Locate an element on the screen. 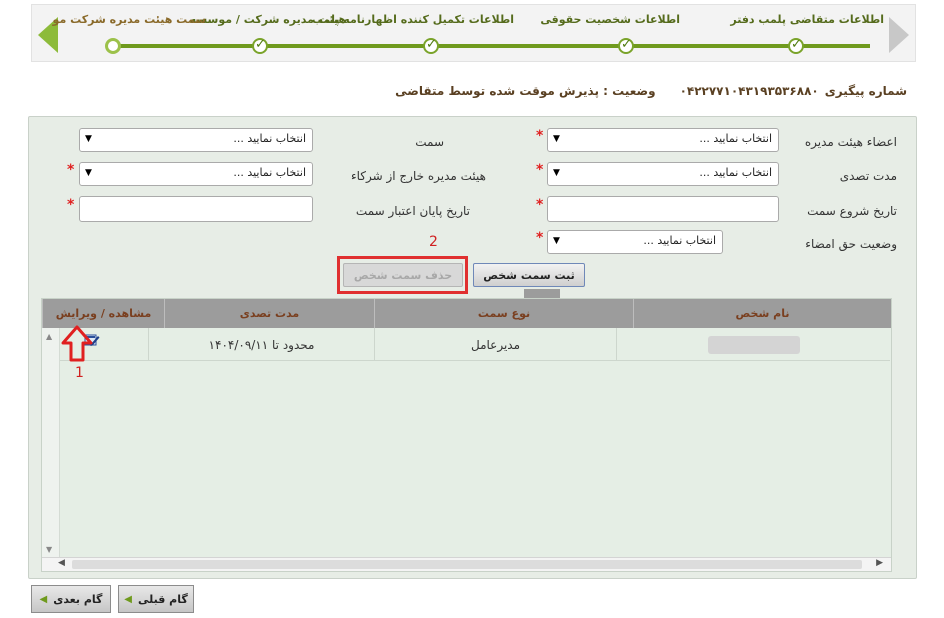 This screenshot has width=944, height=618. tenure-select: انتخاب نمایید ... ▼ is located at coordinates (663, 174).